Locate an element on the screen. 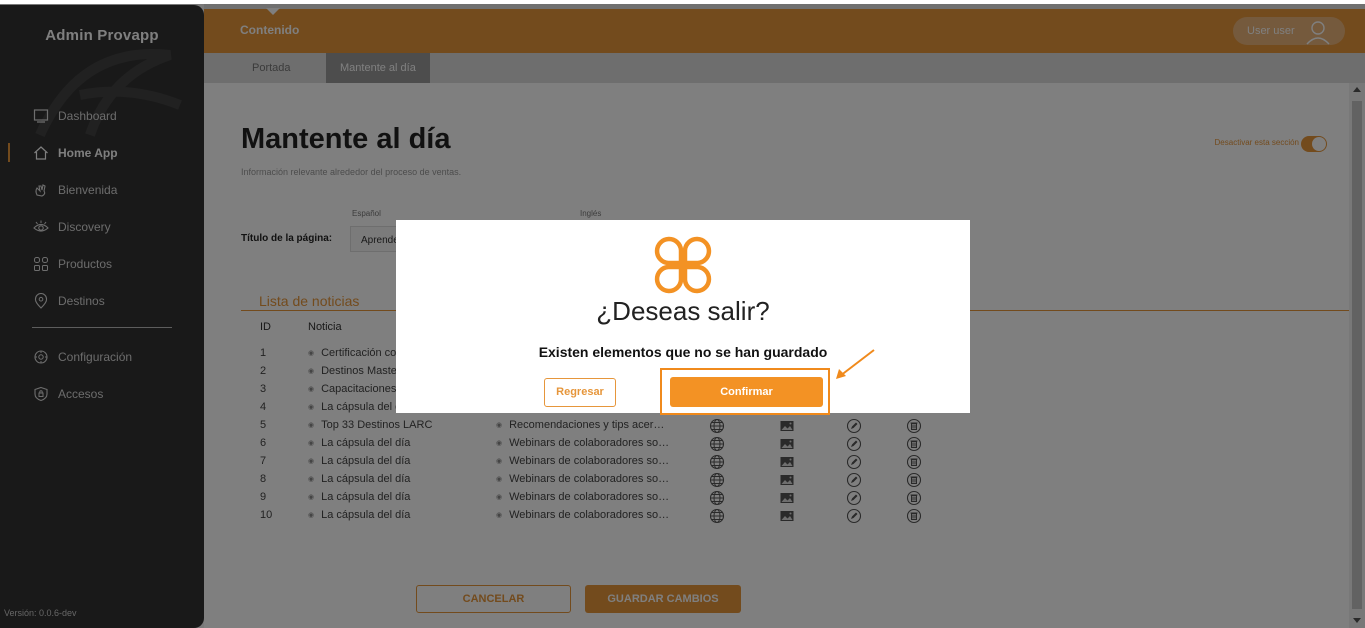 This screenshot has width=1365, height=628. dialog-message: Existen elementos que no se han guardado is located at coordinates (683, 352).